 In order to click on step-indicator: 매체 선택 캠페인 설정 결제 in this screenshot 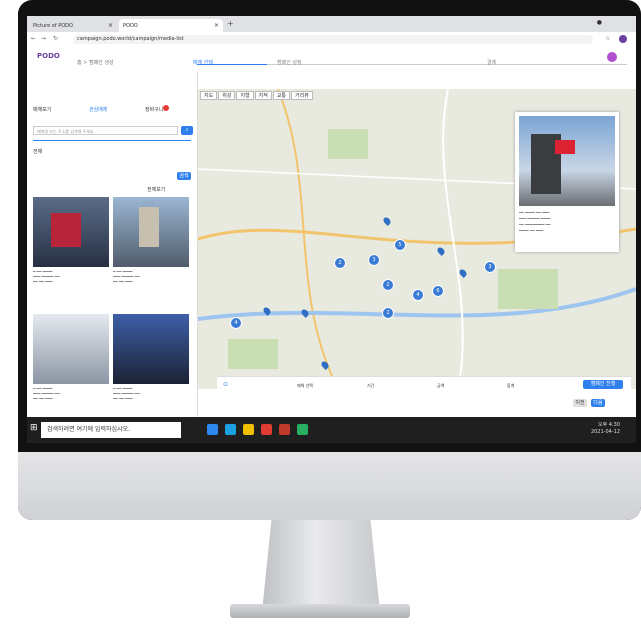, I will do `click(411, 65)`.